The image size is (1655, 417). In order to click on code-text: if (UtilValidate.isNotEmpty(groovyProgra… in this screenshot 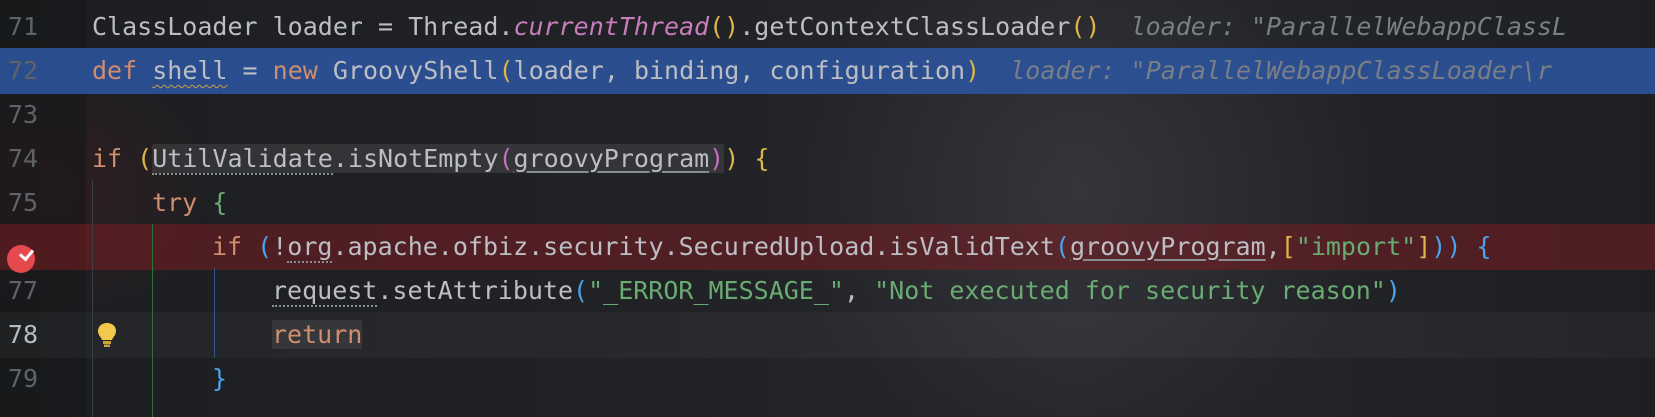, I will do `click(431, 159)`.